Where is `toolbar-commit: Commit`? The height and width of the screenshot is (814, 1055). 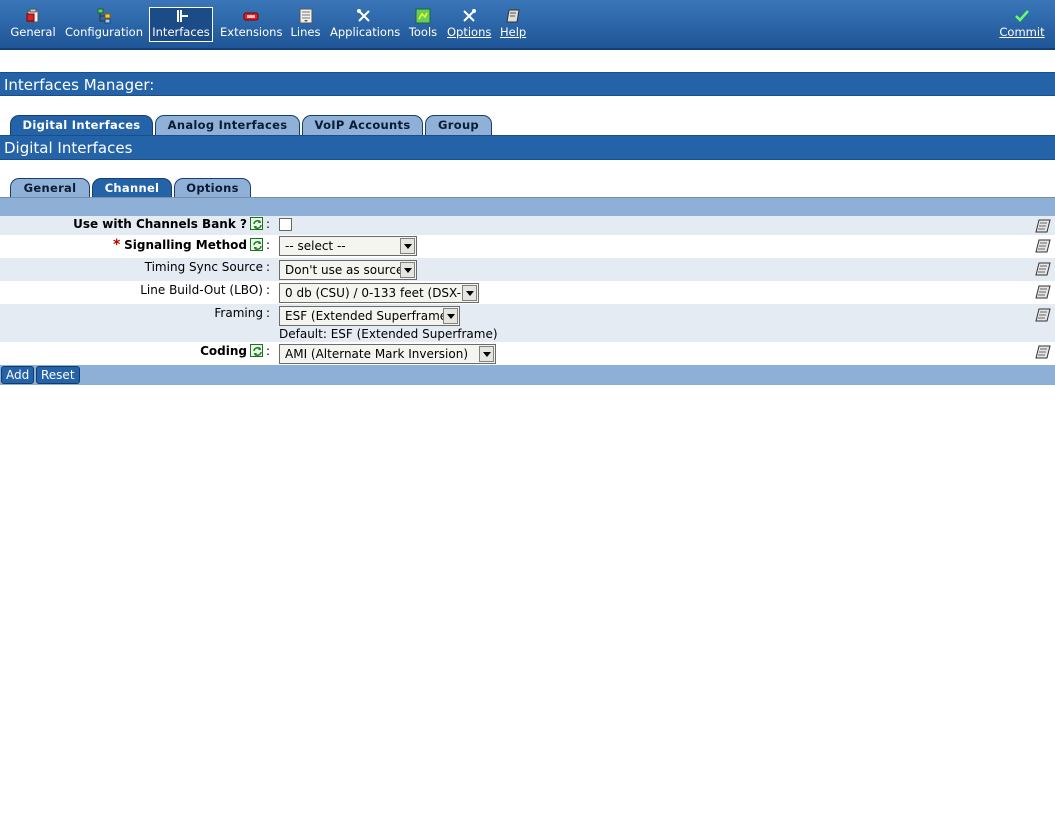 toolbar-commit: Commit is located at coordinates (1022, 25).